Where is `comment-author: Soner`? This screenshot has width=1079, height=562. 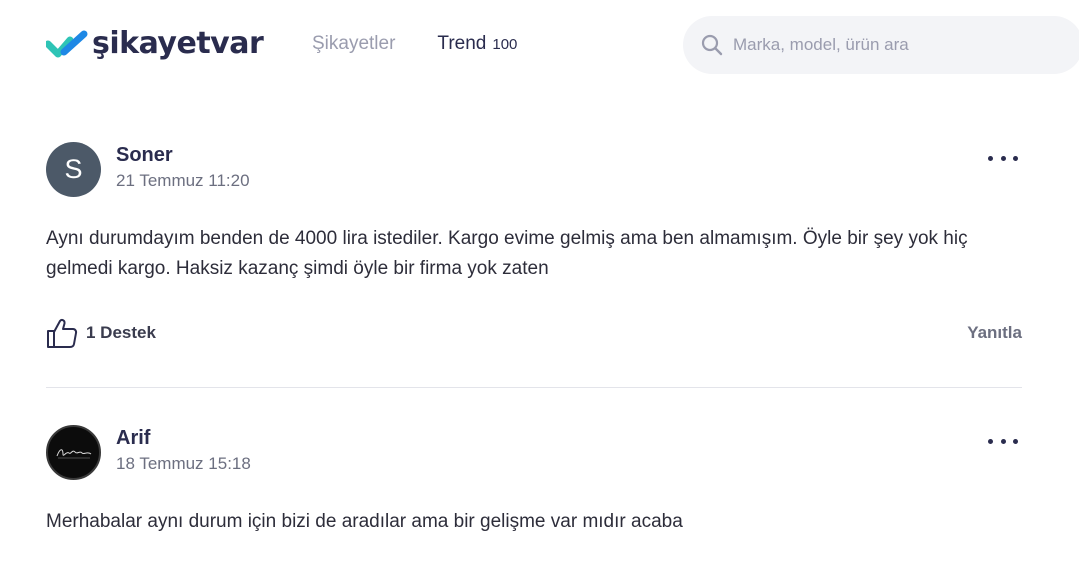
comment-author: Soner is located at coordinates (144, 155).